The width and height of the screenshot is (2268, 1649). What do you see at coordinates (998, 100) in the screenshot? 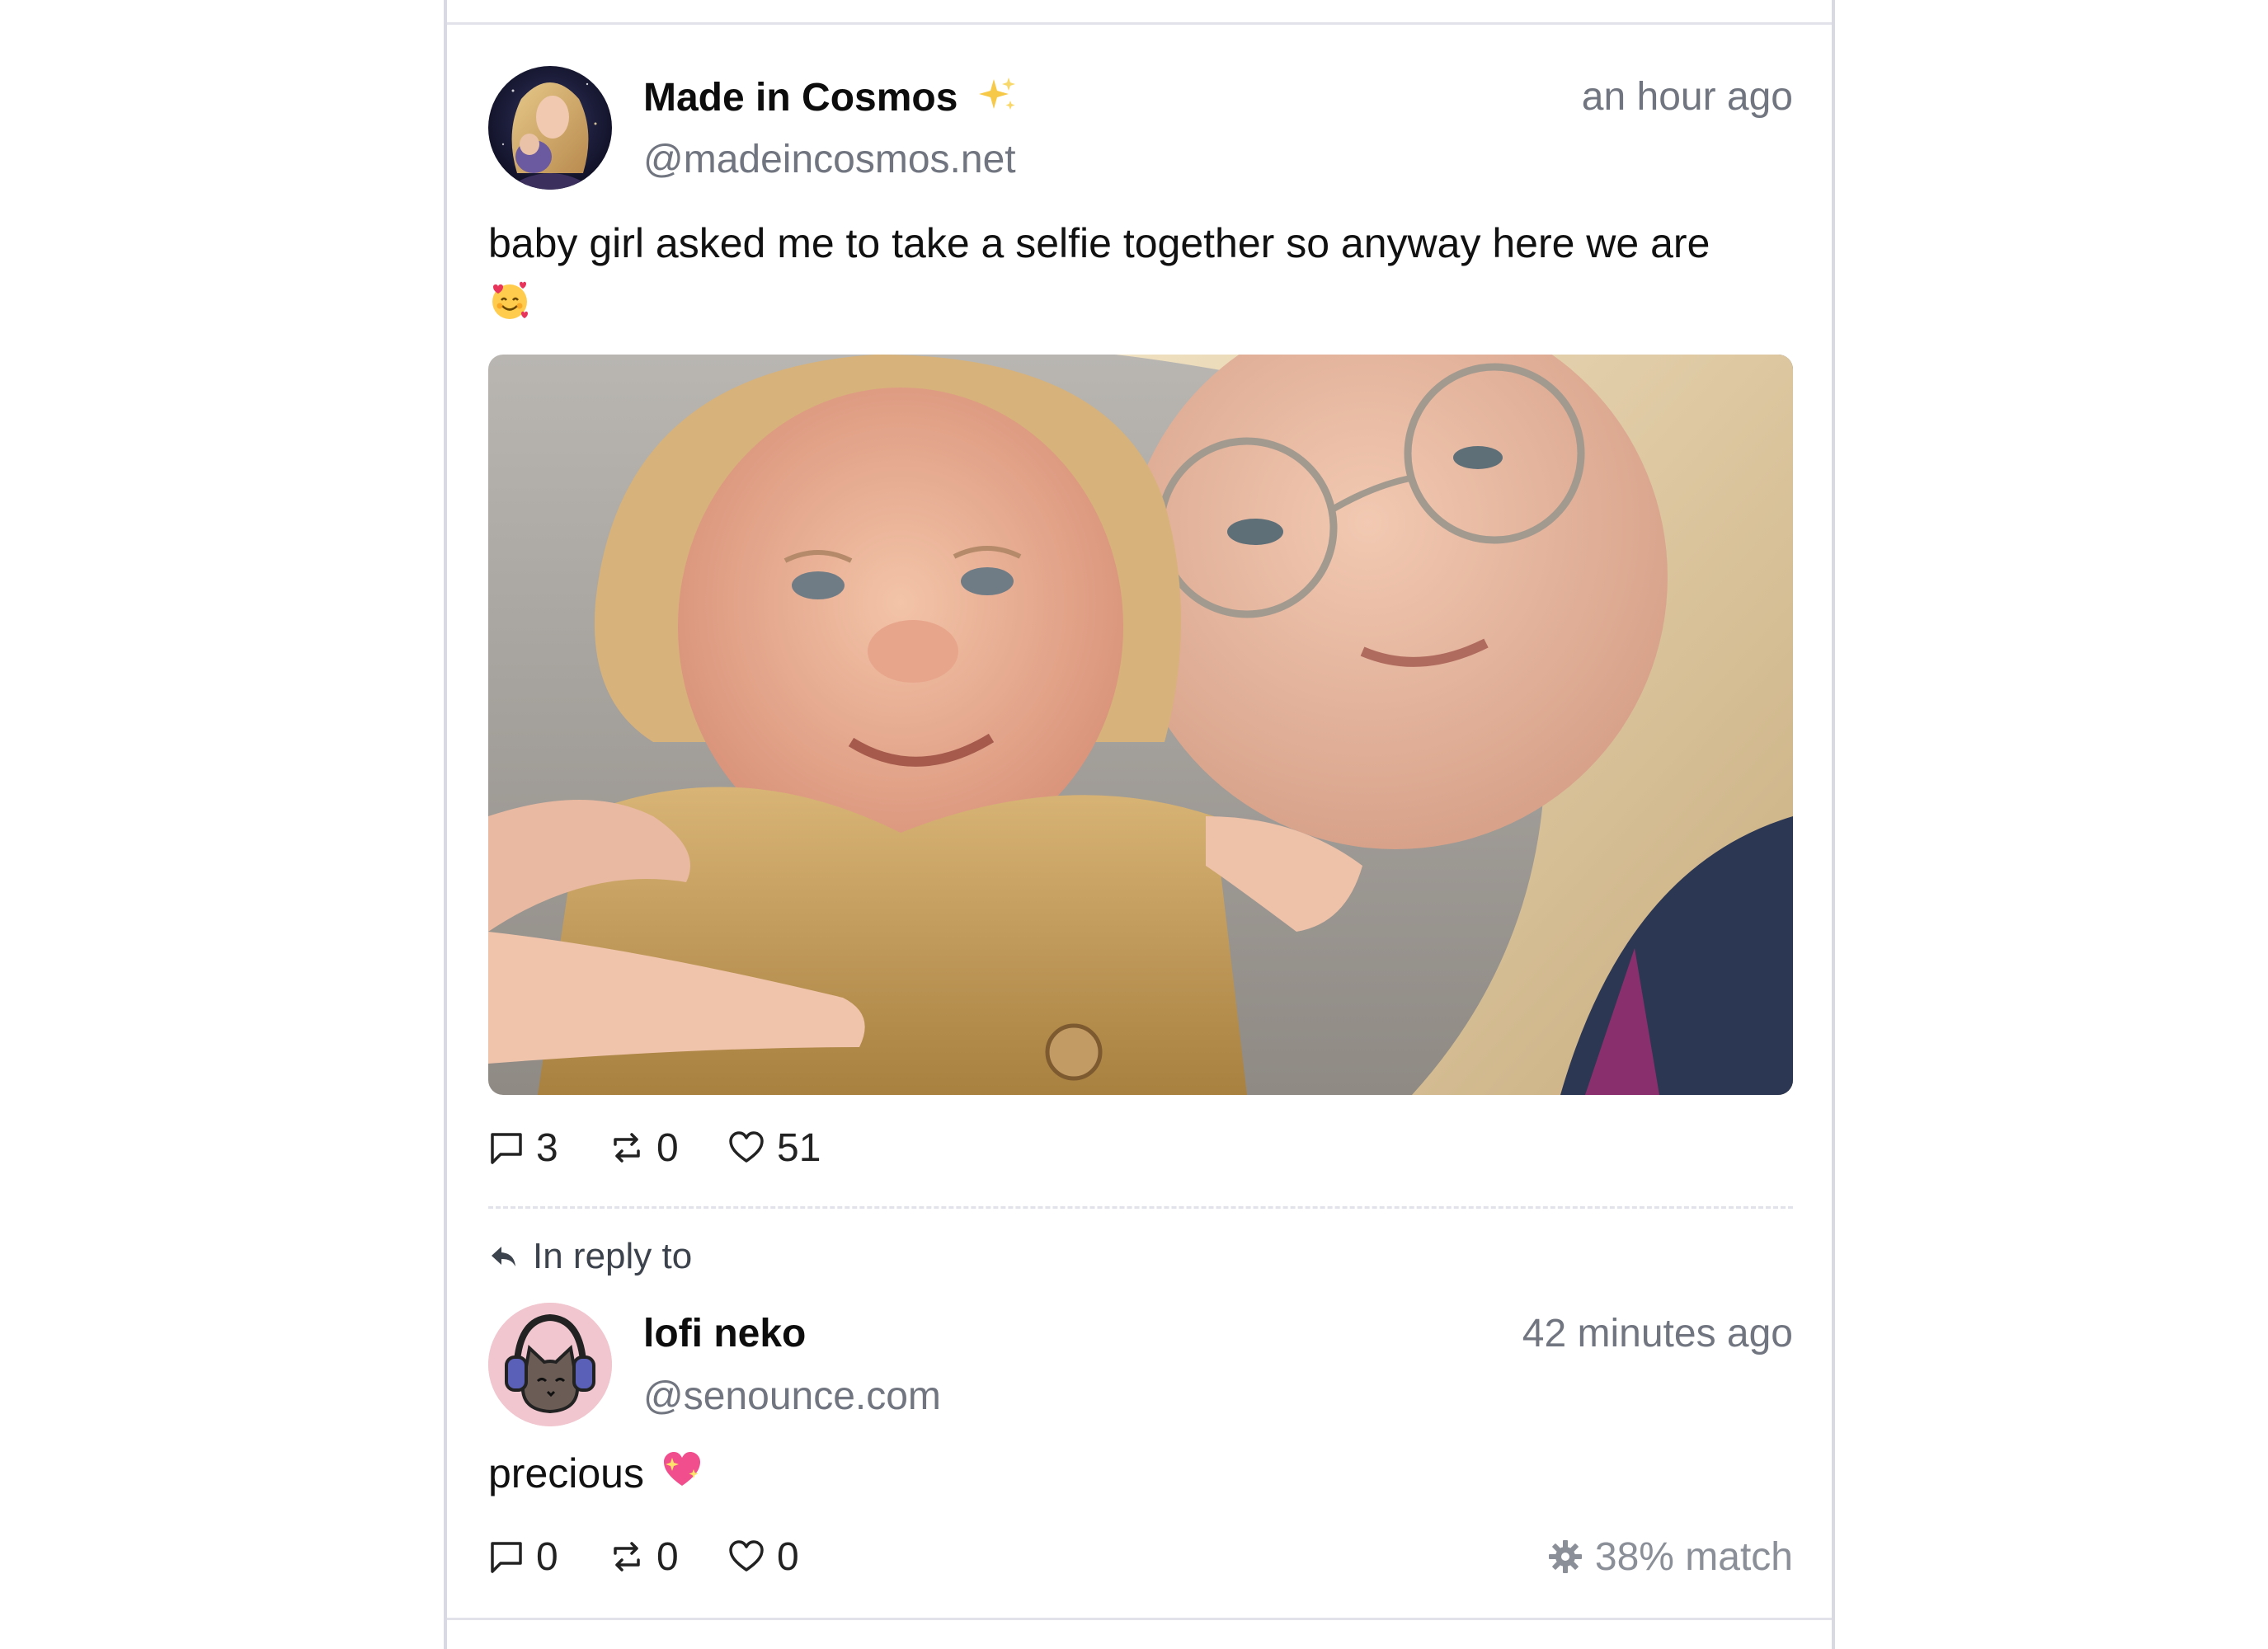
I see `sparkles-icon` at bounding box center [998, 100].